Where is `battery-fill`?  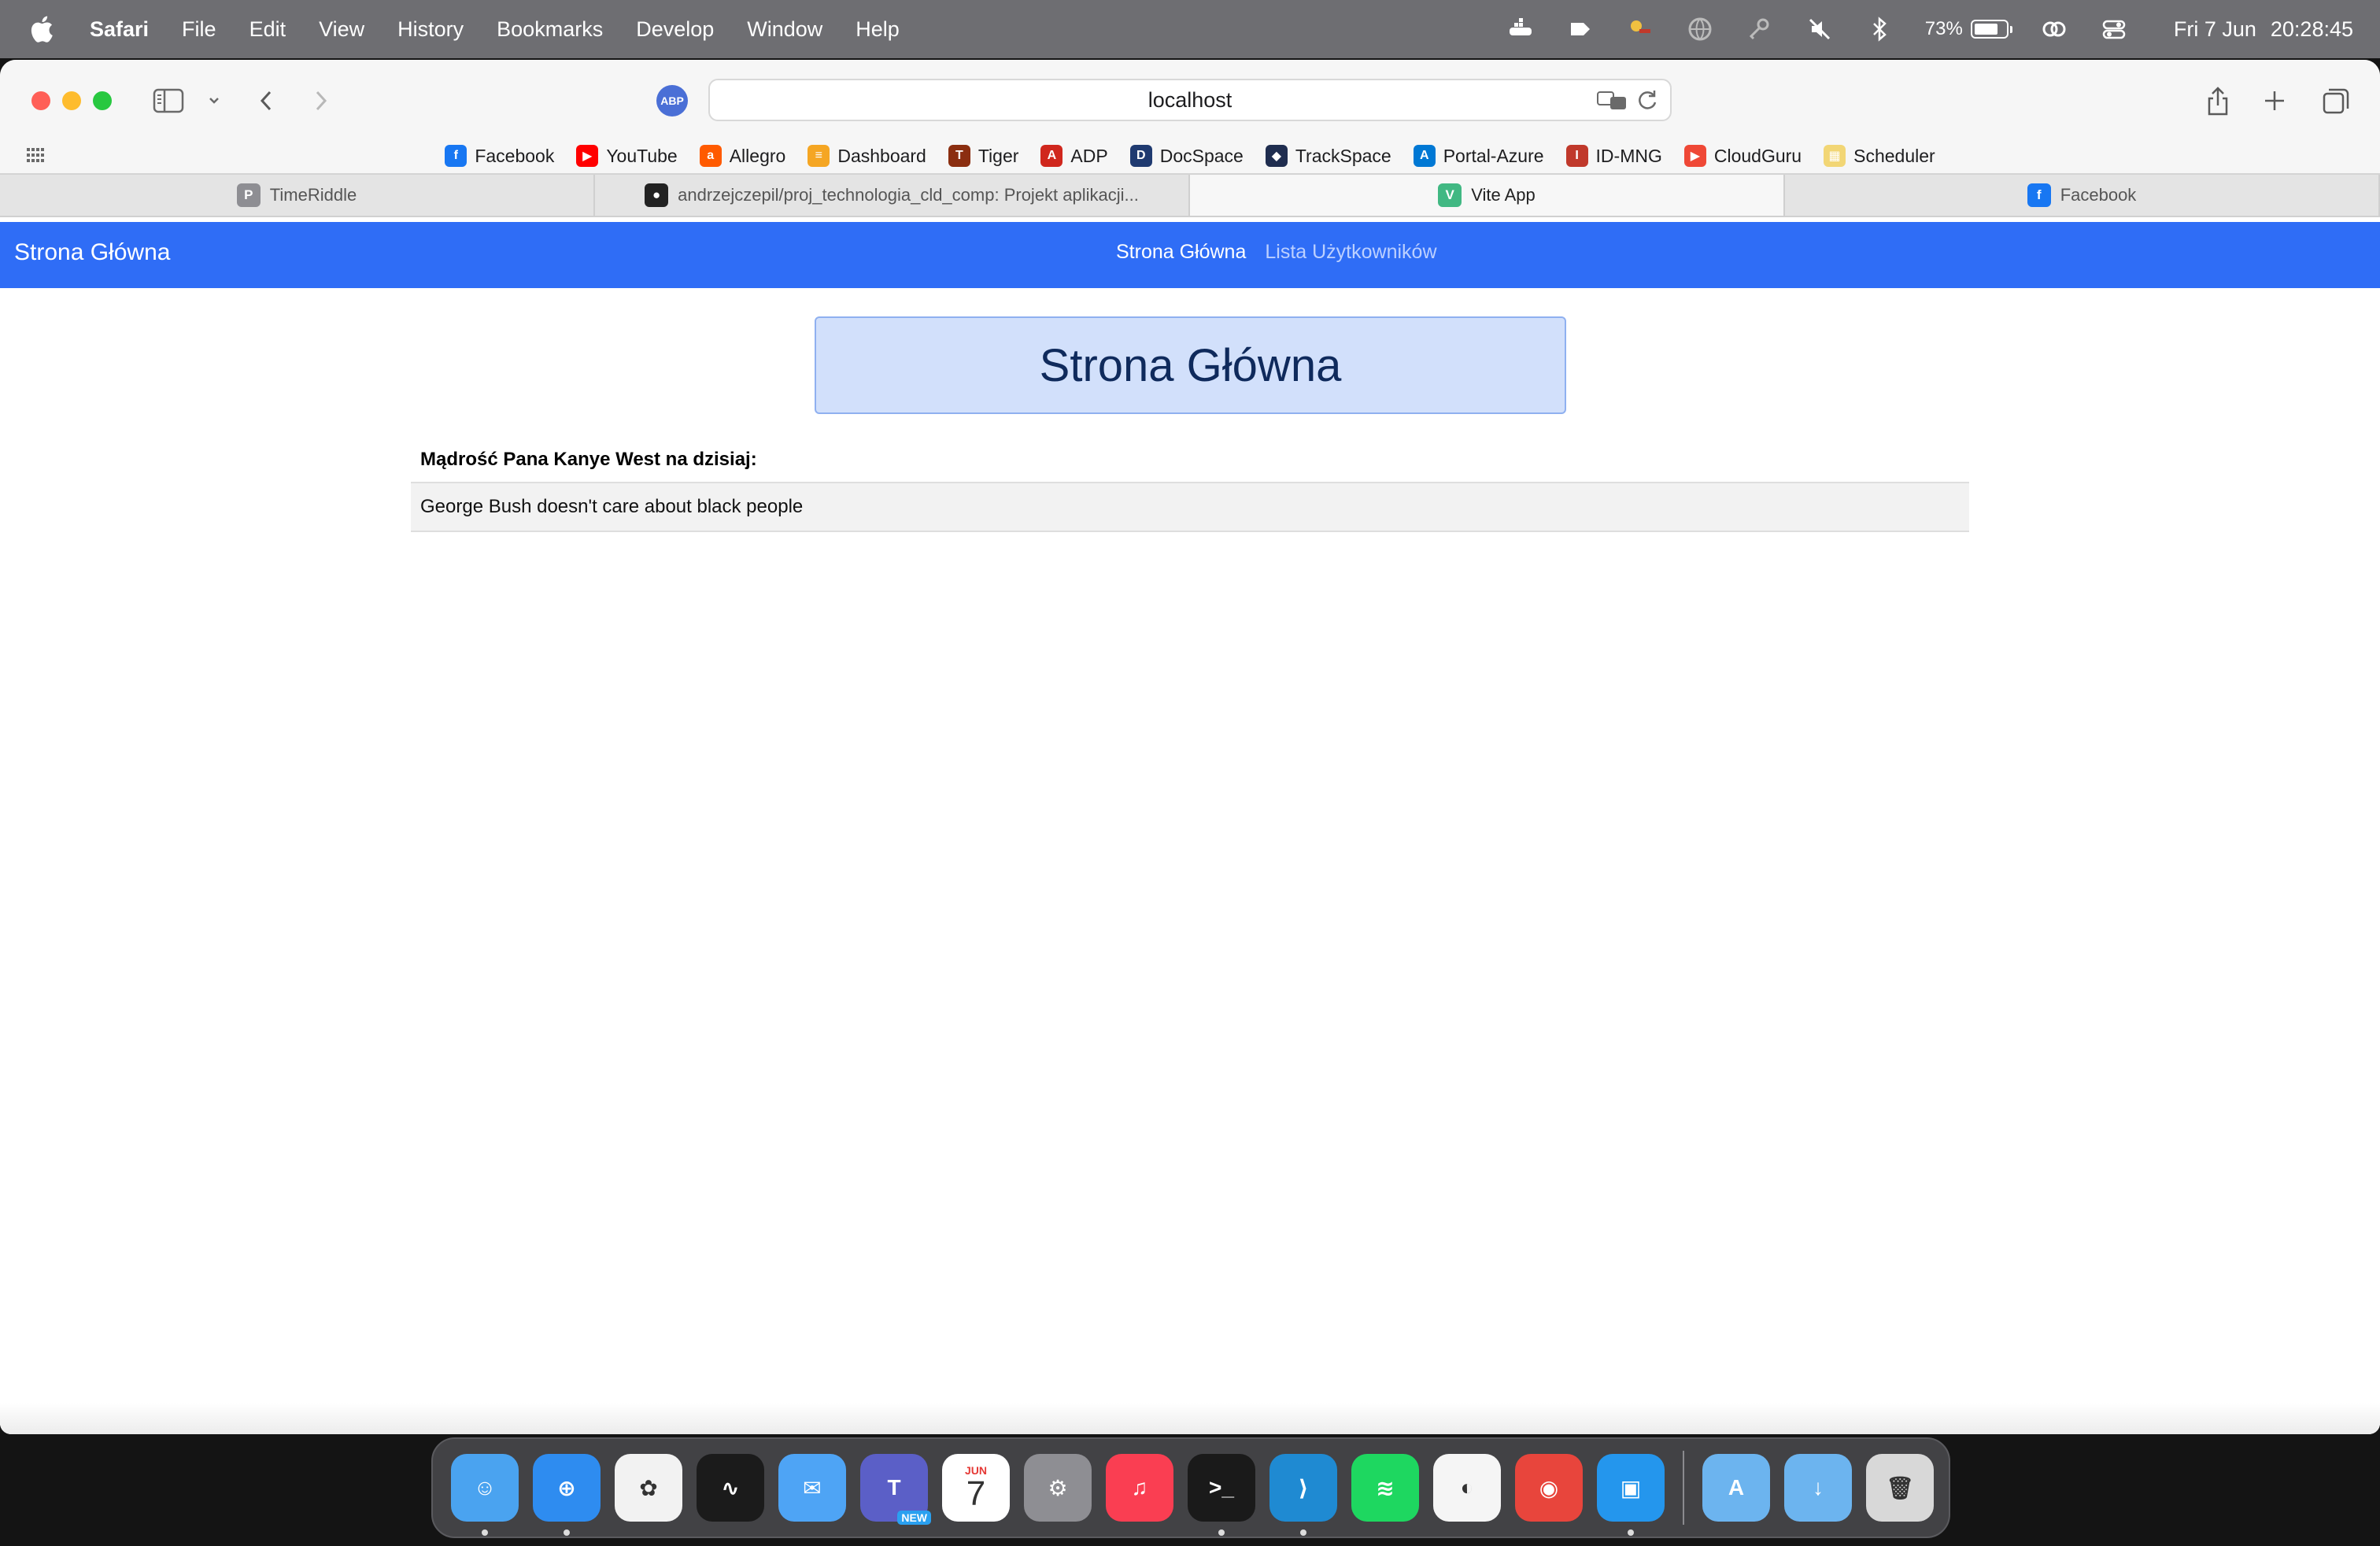
battery-fill is located at coordinates (1986, 29).